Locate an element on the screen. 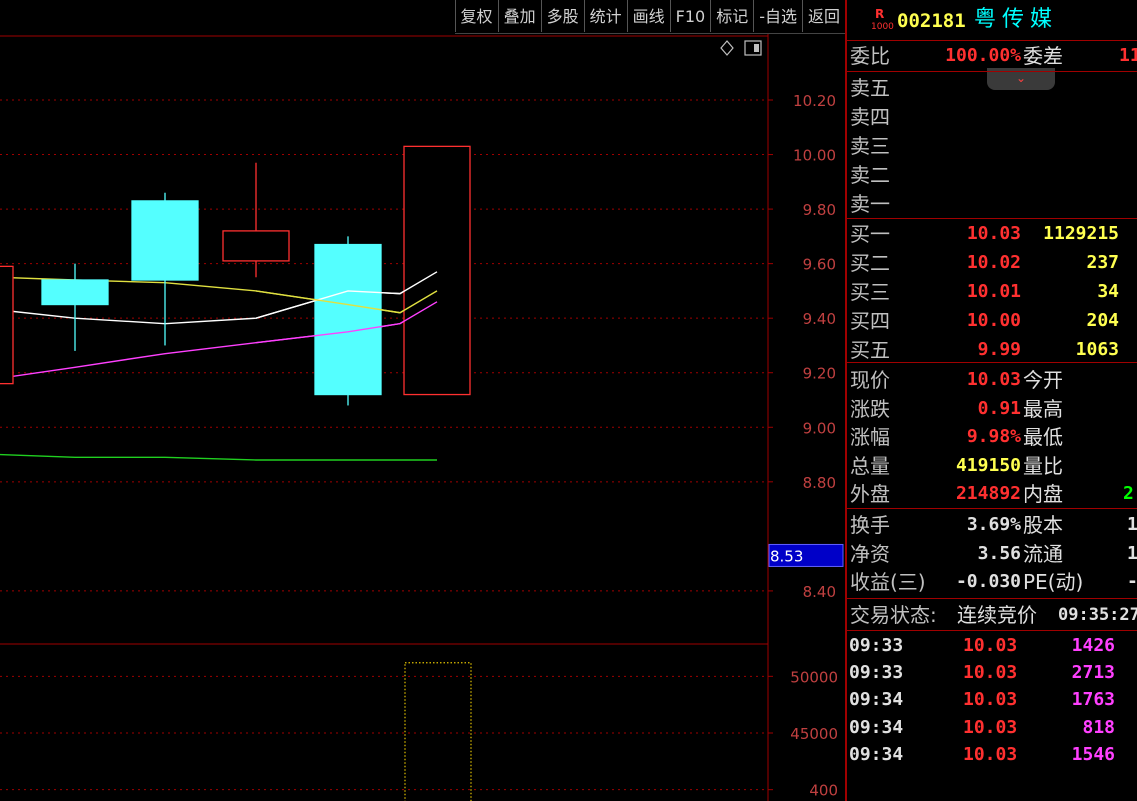 The image size is (1137, 801). tick-volume: 1426 is located at coordinates (1093, 645).